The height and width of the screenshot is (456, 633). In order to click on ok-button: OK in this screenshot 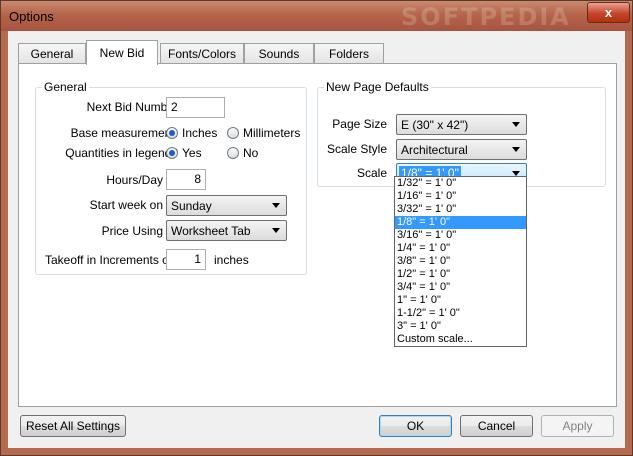, I will do `click(415, 426)`.